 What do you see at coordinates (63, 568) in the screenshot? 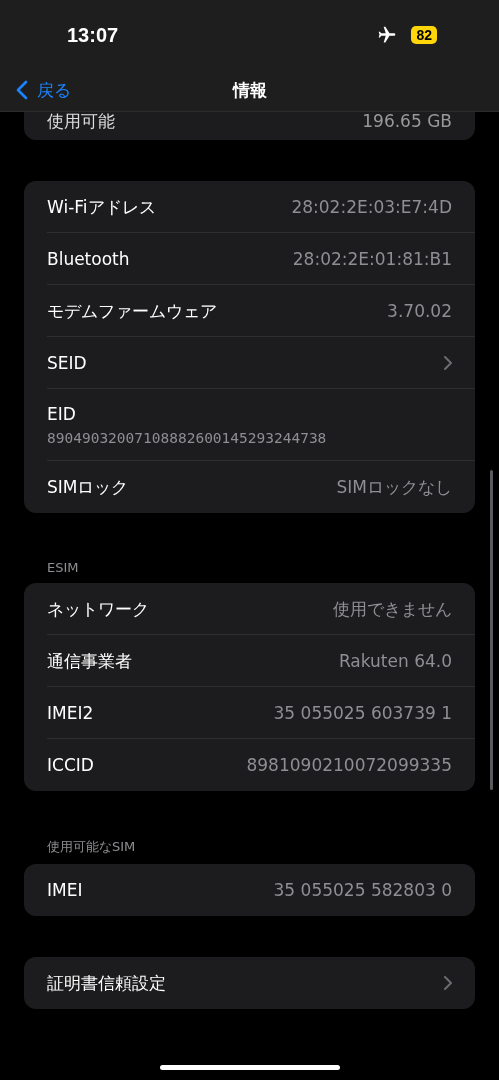
I see `section-header: ESIM` at bounding box center [63, 568].